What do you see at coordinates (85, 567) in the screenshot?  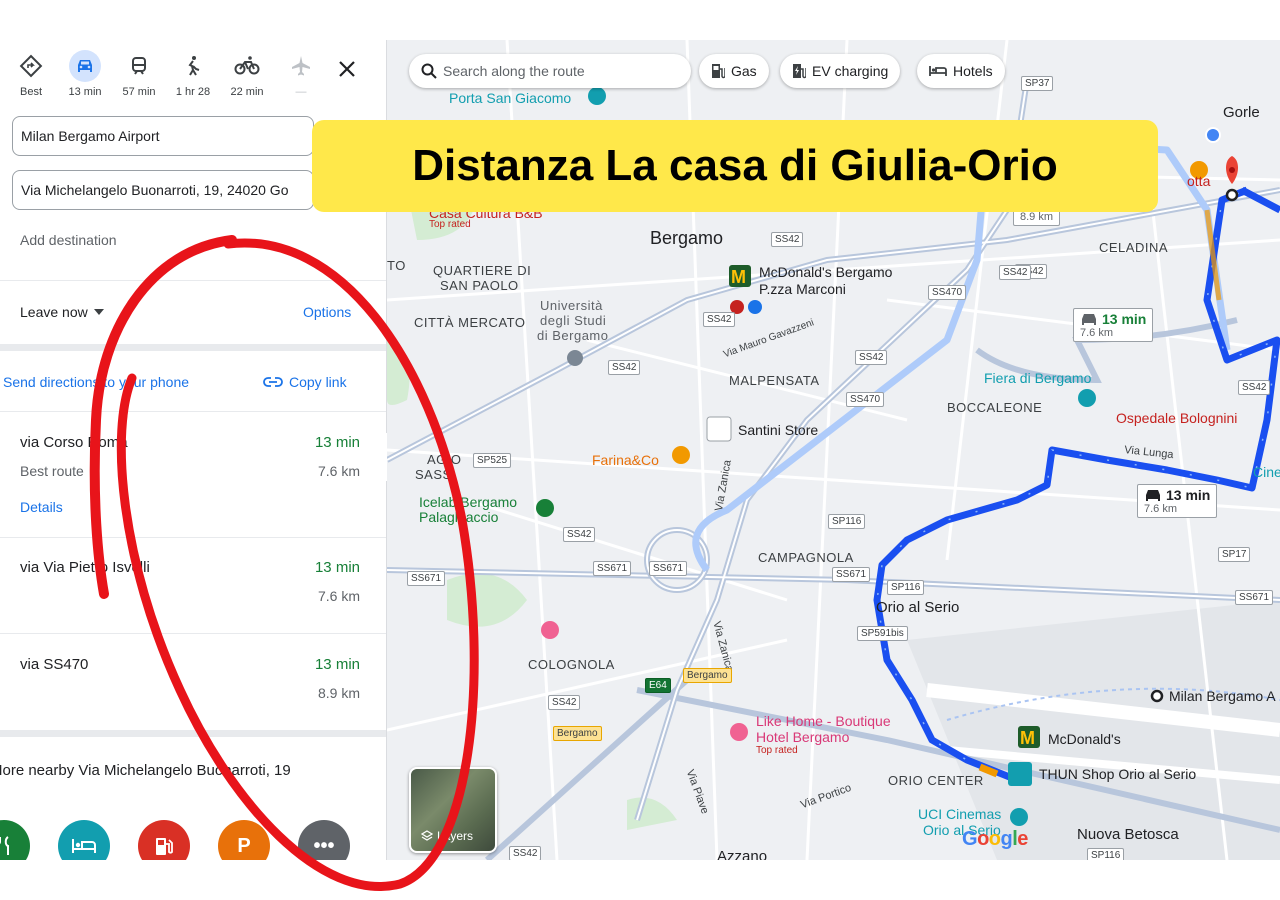 I see `route-title: via Via Pietro Isvelli` at bounding box center [85, 567].